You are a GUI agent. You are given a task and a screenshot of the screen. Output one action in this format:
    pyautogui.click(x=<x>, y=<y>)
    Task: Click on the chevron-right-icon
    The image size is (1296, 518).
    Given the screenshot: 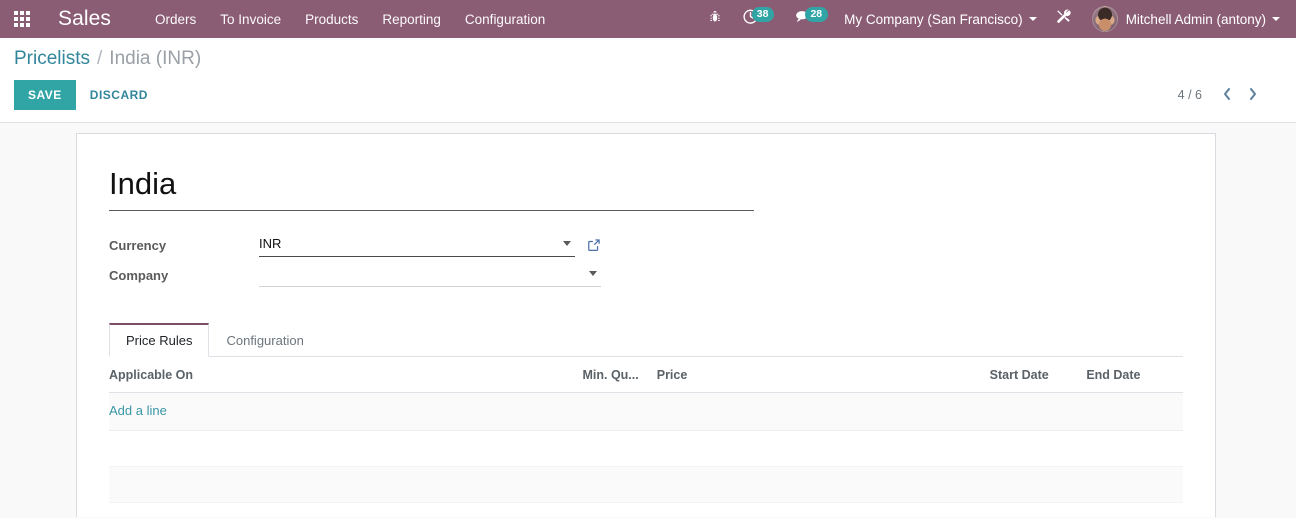 What is the action you would take?
    pyautogui.click(x=1253, y=93)
    